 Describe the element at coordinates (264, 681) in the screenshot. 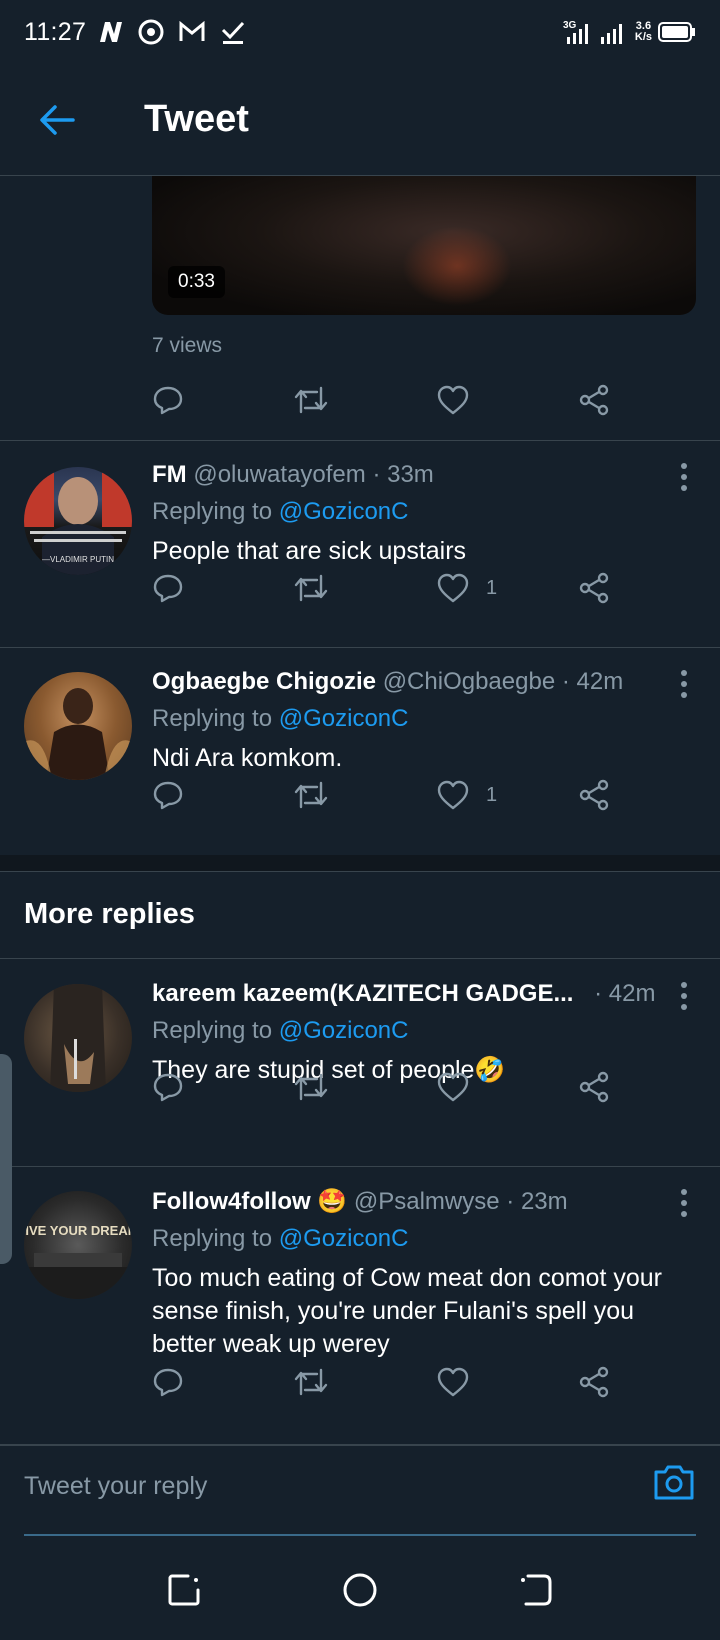

I see `display-name: Ogbaegbe Chigozie` at that location.